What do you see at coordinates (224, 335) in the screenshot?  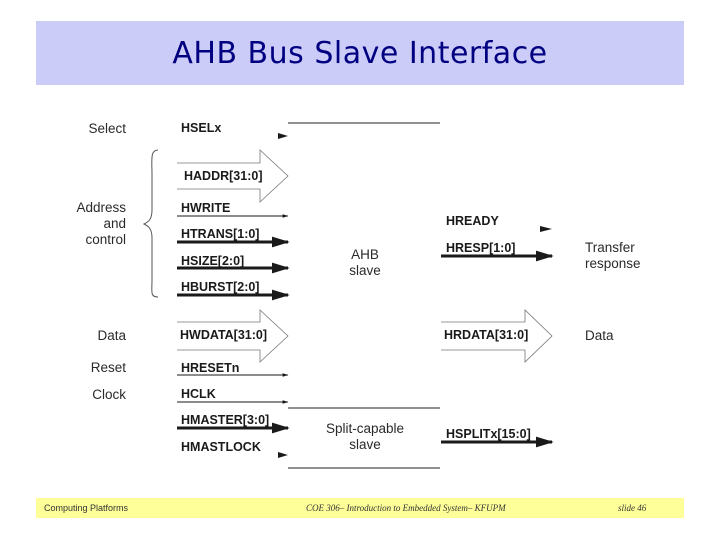 I see `hwdata-signal: HWDATA[31:0]` at bounding box center [224, 335].